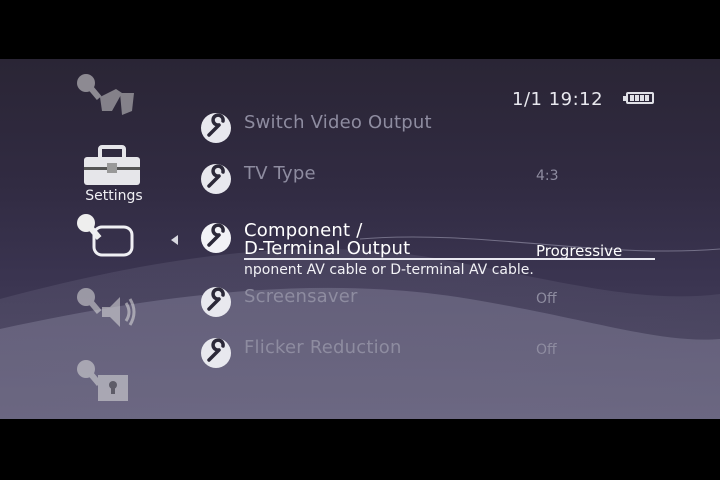  I want to click on menu-item-switch-video-output: Switch Video Output, so click(440, 132).